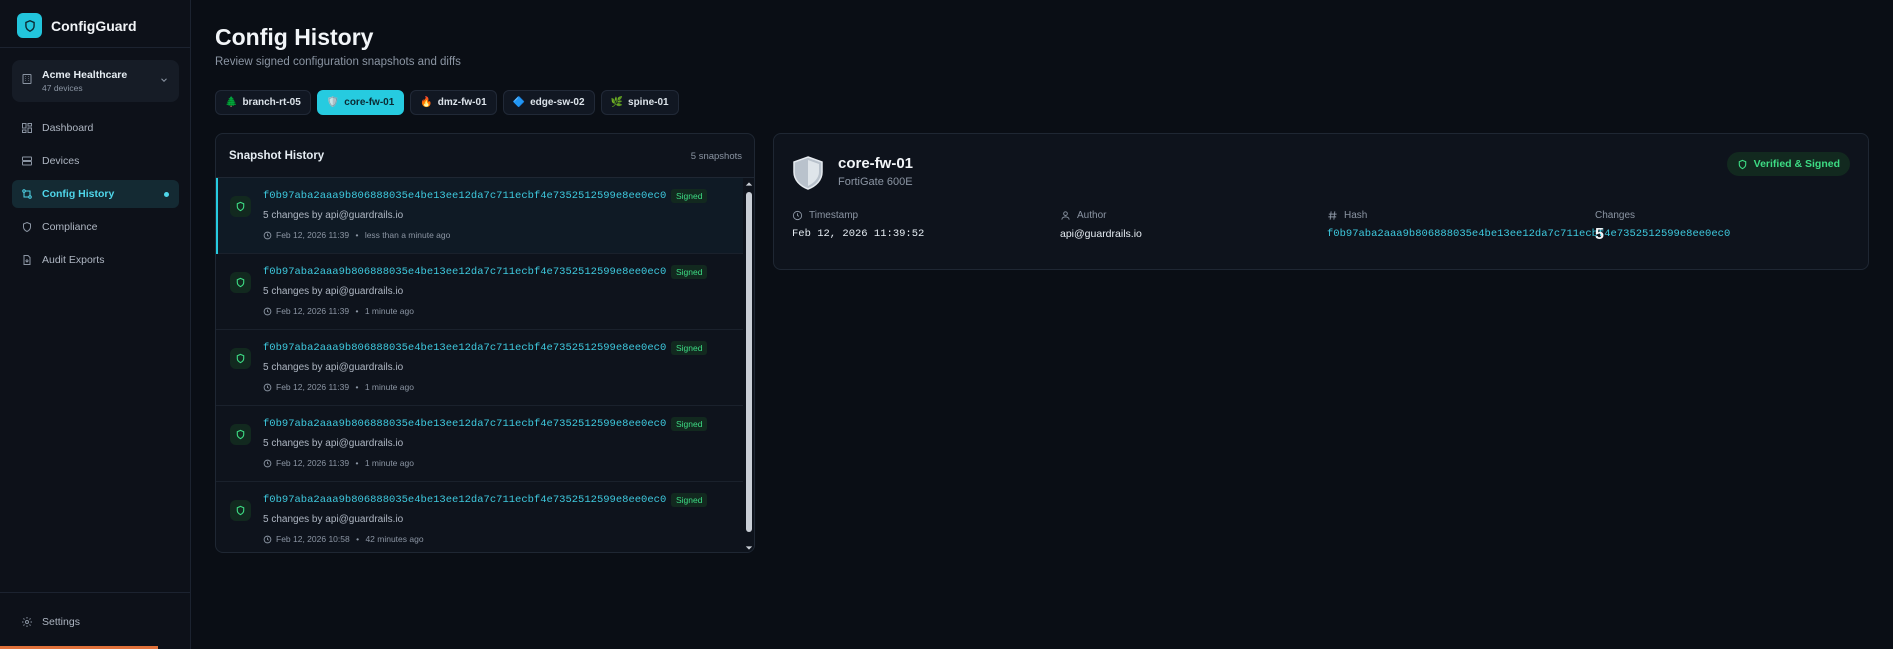  I want to click on panel-title: Snapshot History, so click(277, 156).